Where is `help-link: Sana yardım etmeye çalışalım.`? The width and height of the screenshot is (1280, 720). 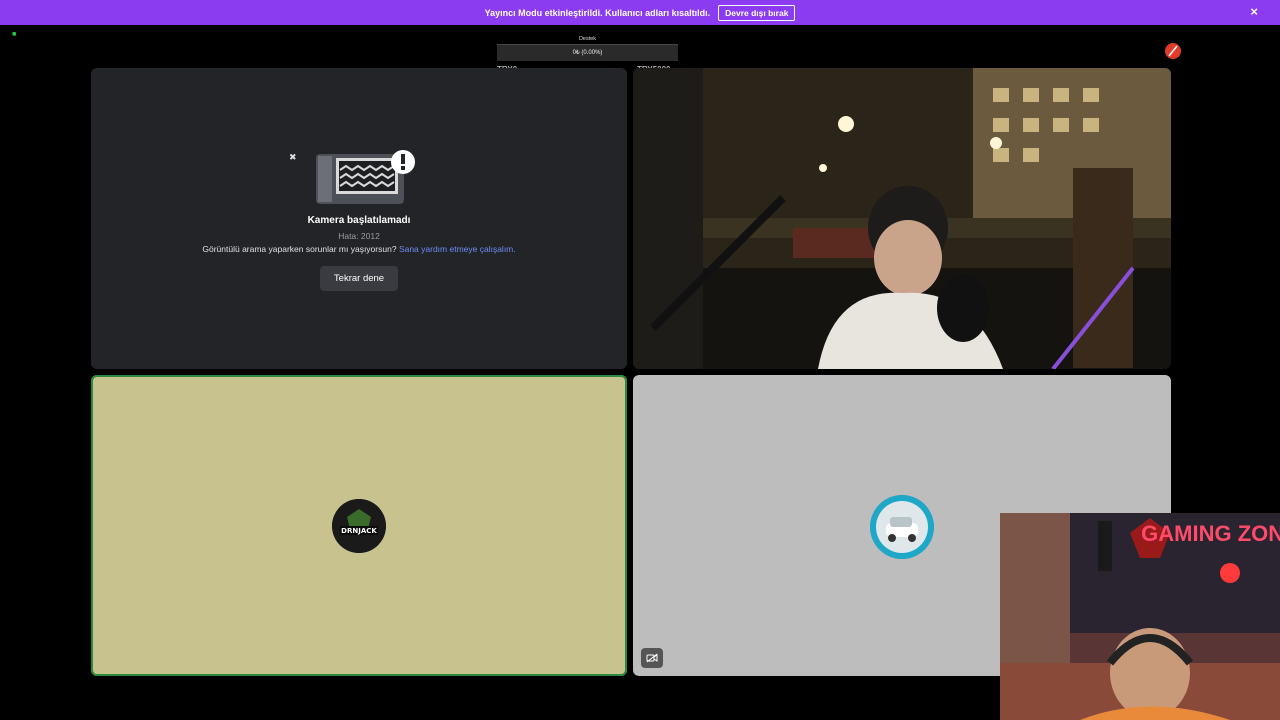 help-link: Sana yardım etmeye çalışalım. is located at coordinates (457, 249).